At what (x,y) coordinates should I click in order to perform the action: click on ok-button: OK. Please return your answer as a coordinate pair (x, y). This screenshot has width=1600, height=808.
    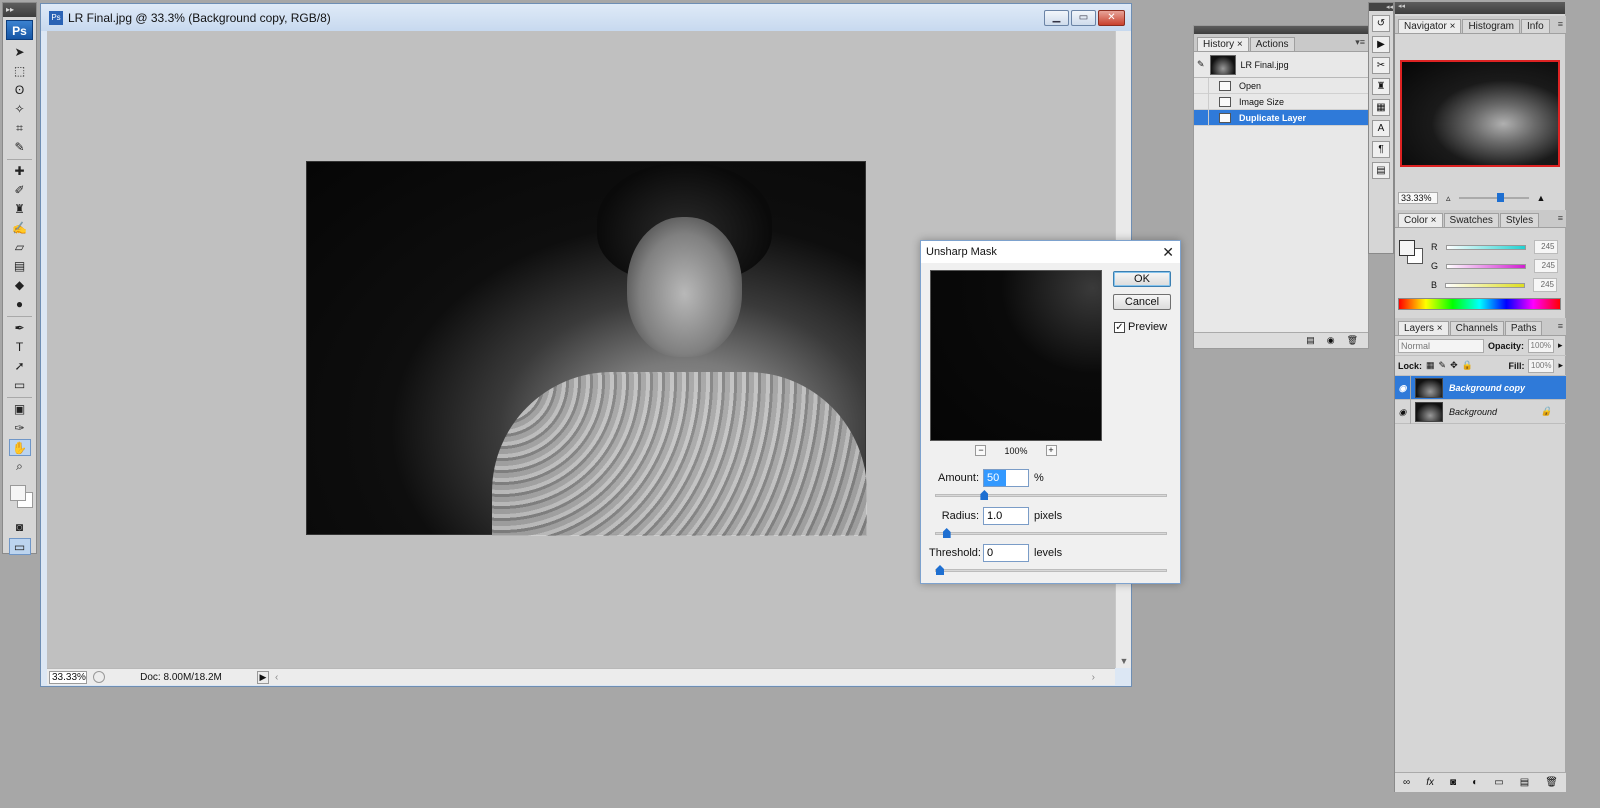
    Looking at the image, I should click on (1142, 279).